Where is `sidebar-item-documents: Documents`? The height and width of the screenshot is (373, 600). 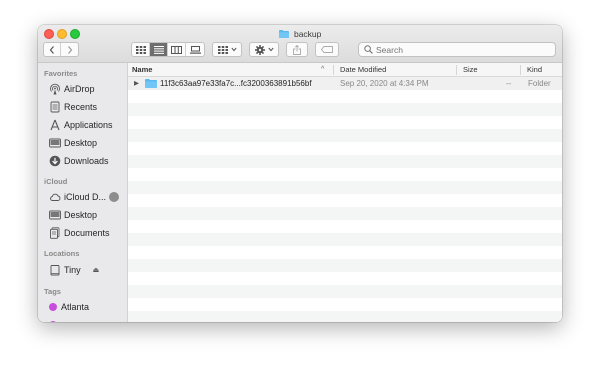 sidebar-item-documents: Documents is located at coordinates (79, 232).